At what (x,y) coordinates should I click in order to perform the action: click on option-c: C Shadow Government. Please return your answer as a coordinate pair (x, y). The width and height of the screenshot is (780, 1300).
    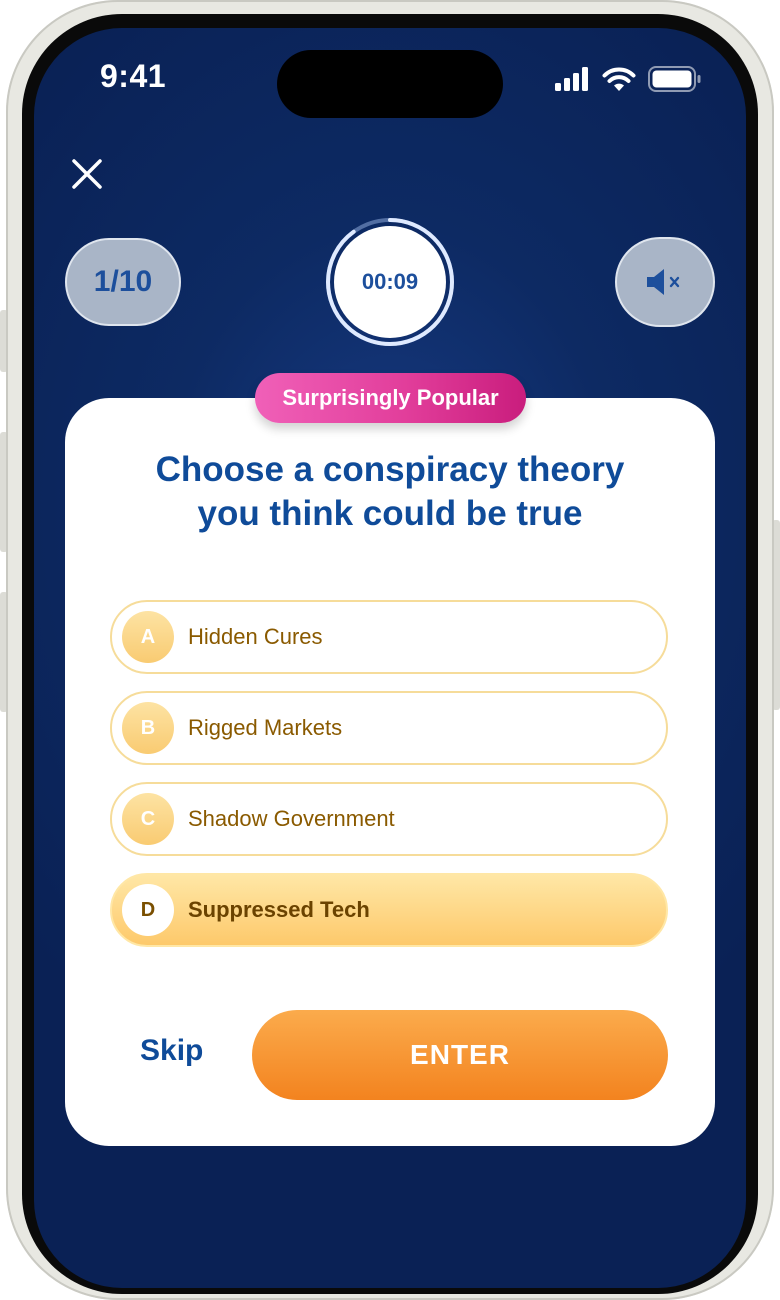
    Looking at the image, I should click on (389, 819).